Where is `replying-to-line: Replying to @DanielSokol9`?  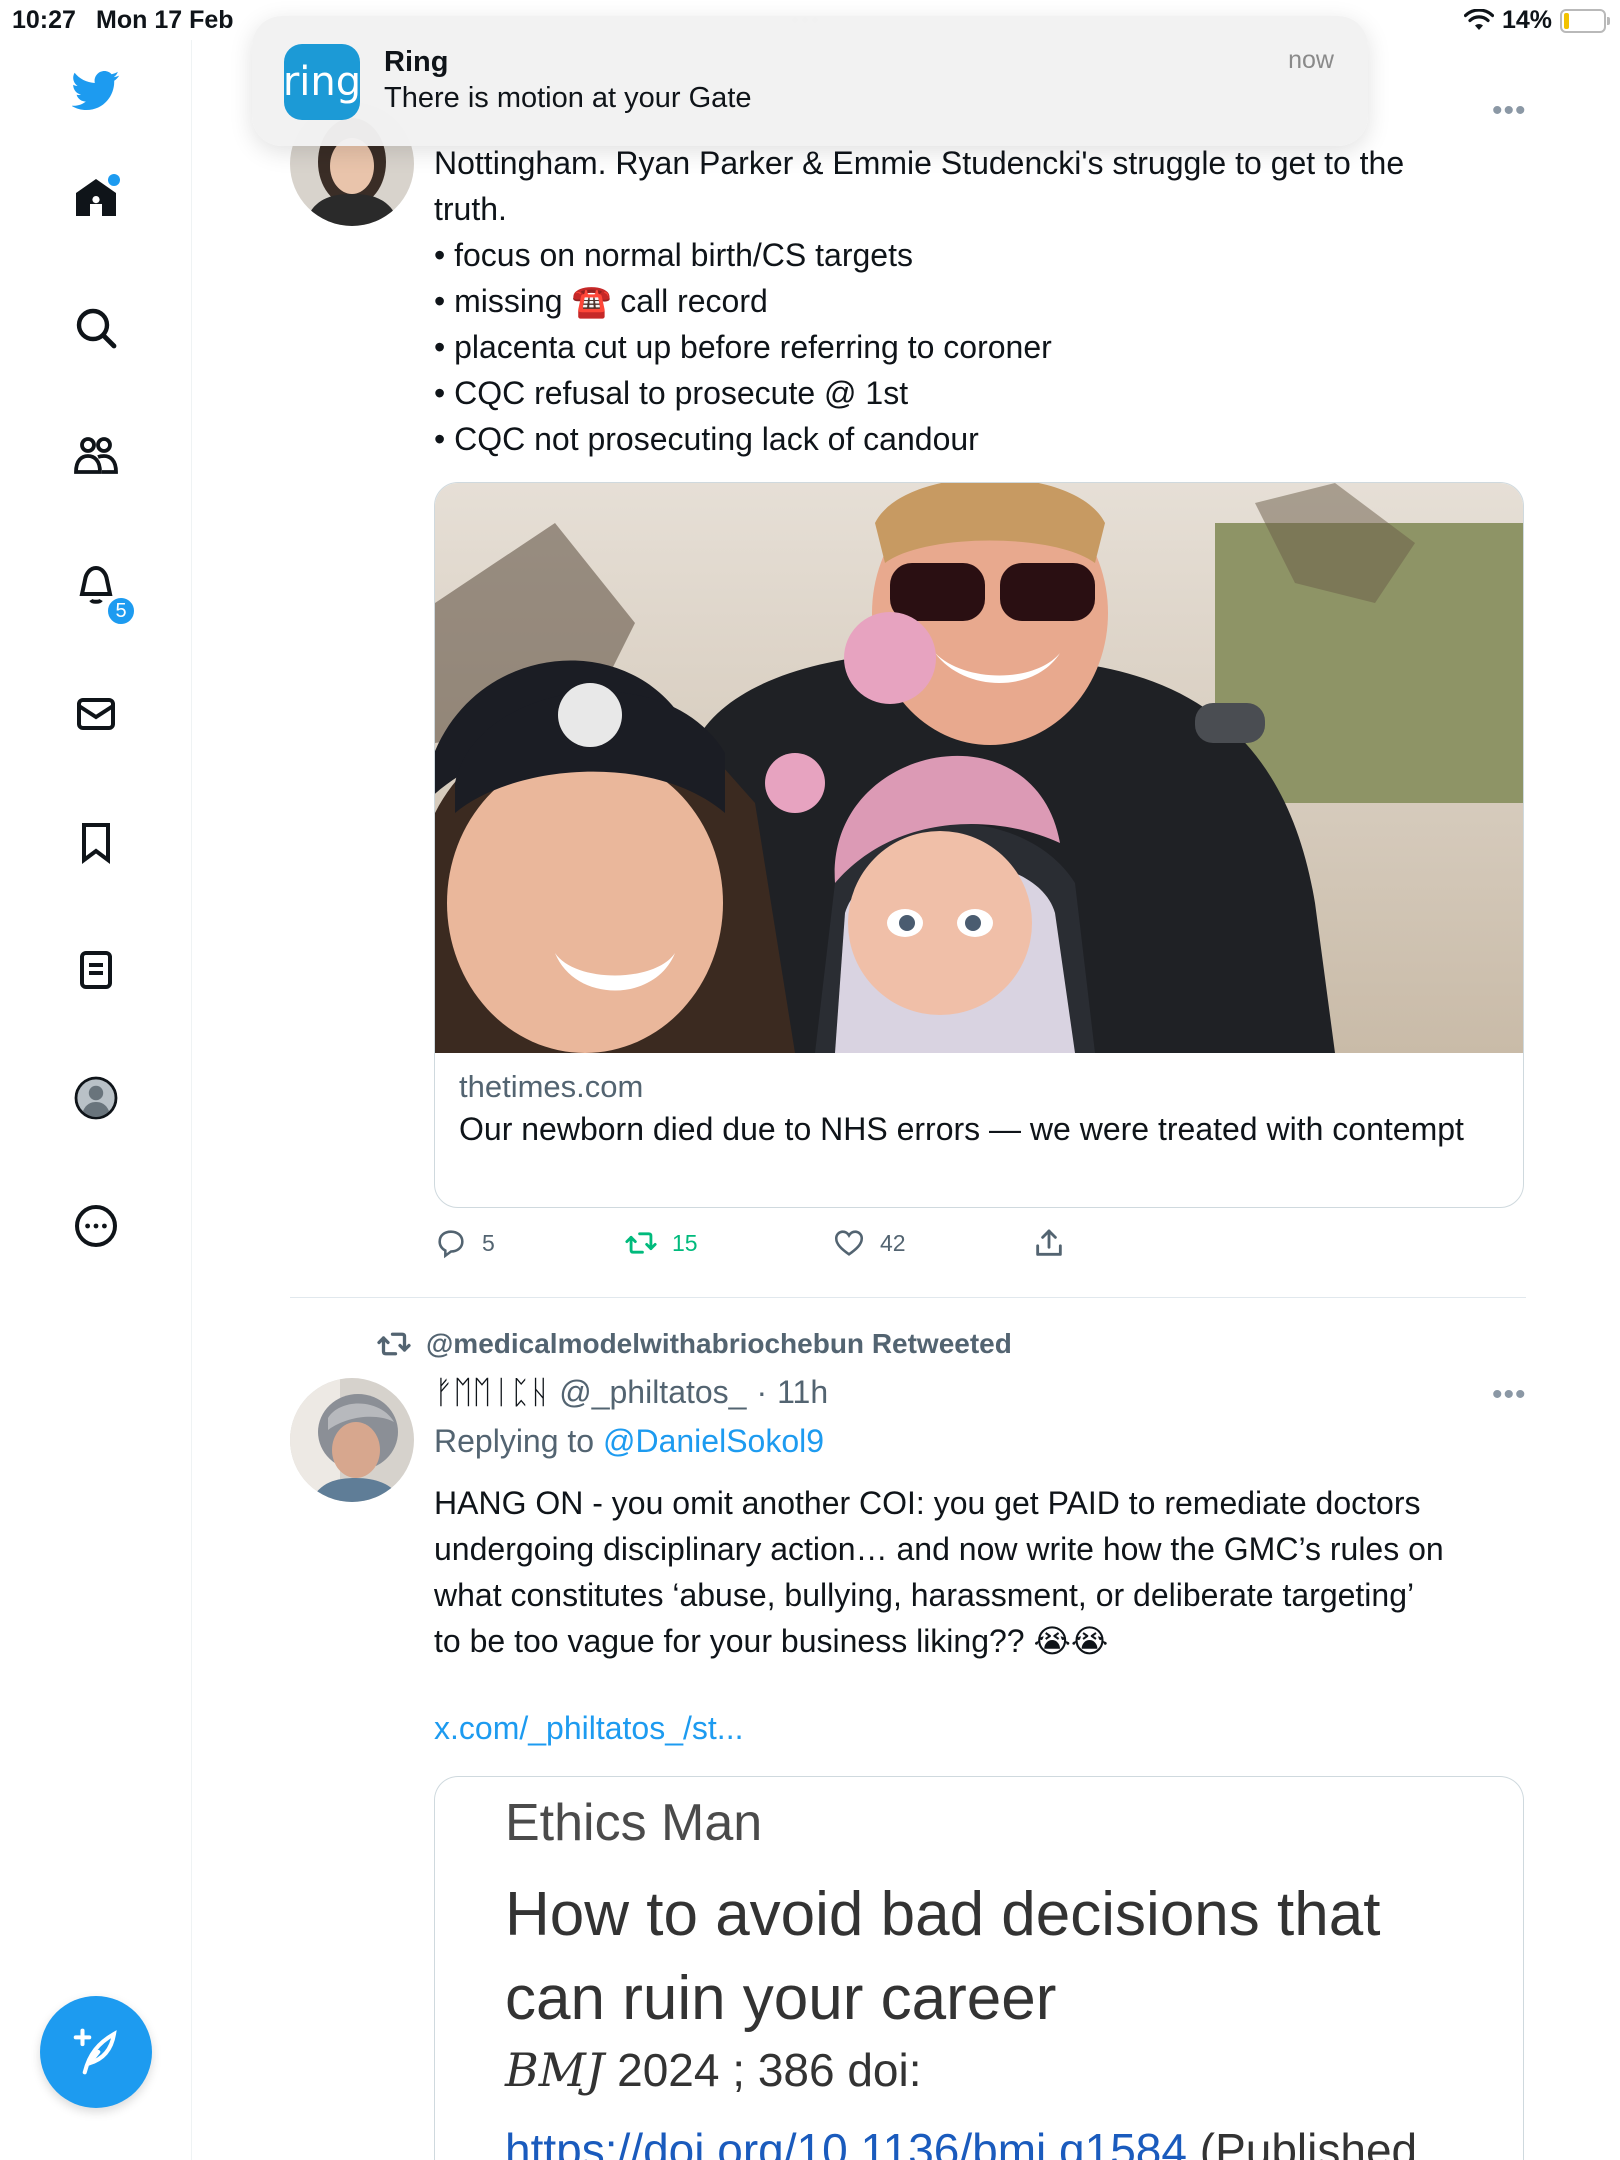
replying-to-line: Replying to @DanielSokol9 is located at coordinates (629, 1441).